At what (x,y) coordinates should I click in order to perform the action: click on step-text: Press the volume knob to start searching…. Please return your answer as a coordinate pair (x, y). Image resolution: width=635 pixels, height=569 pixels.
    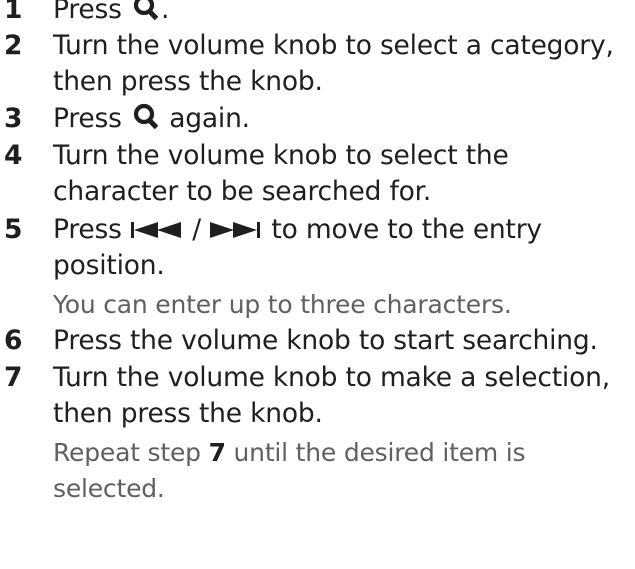
    Looking at the image, I should click on (325, 340).